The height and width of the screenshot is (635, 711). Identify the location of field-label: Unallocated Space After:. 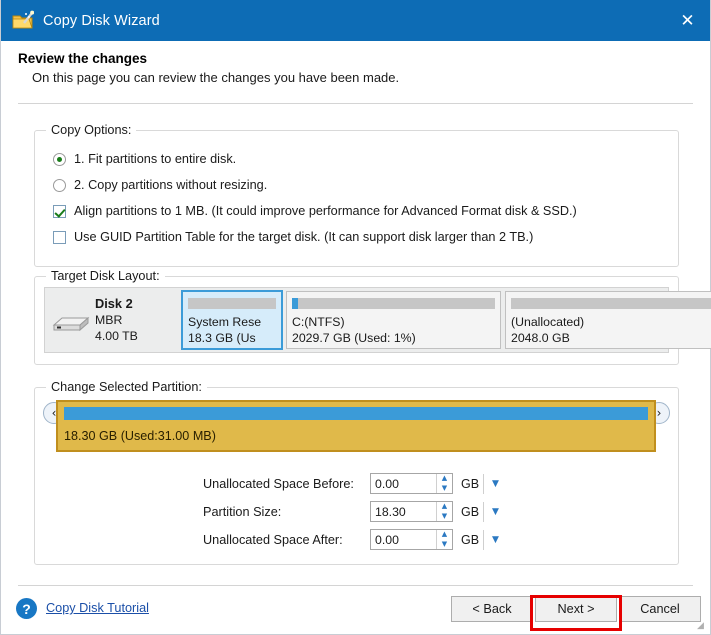
(273, 539).